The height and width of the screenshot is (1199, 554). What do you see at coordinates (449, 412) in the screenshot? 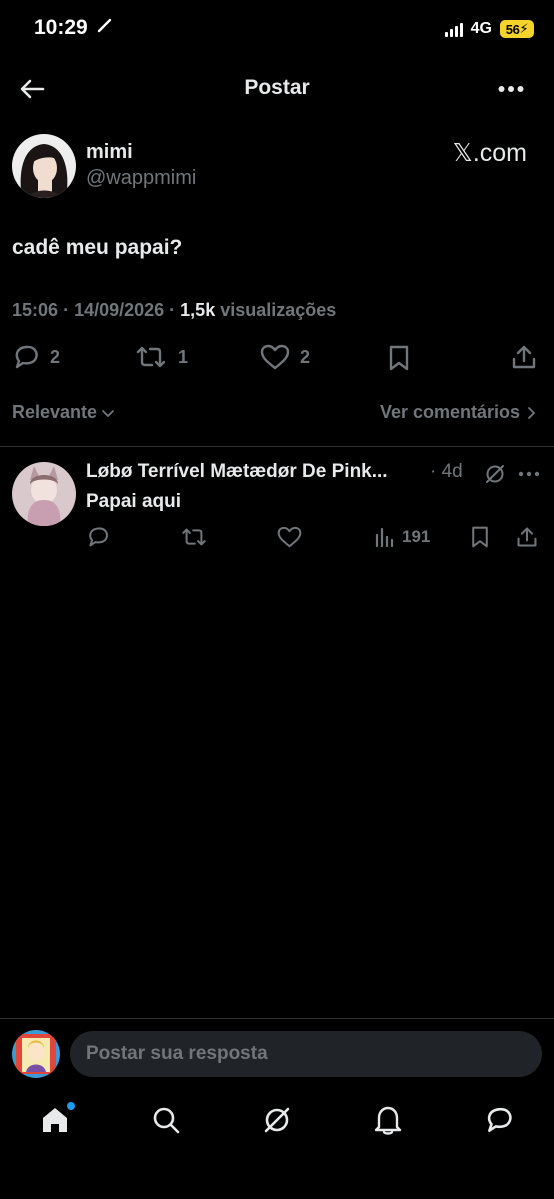
I see `view-comments-label: Ver comentários` at bounding box center [449, 412].